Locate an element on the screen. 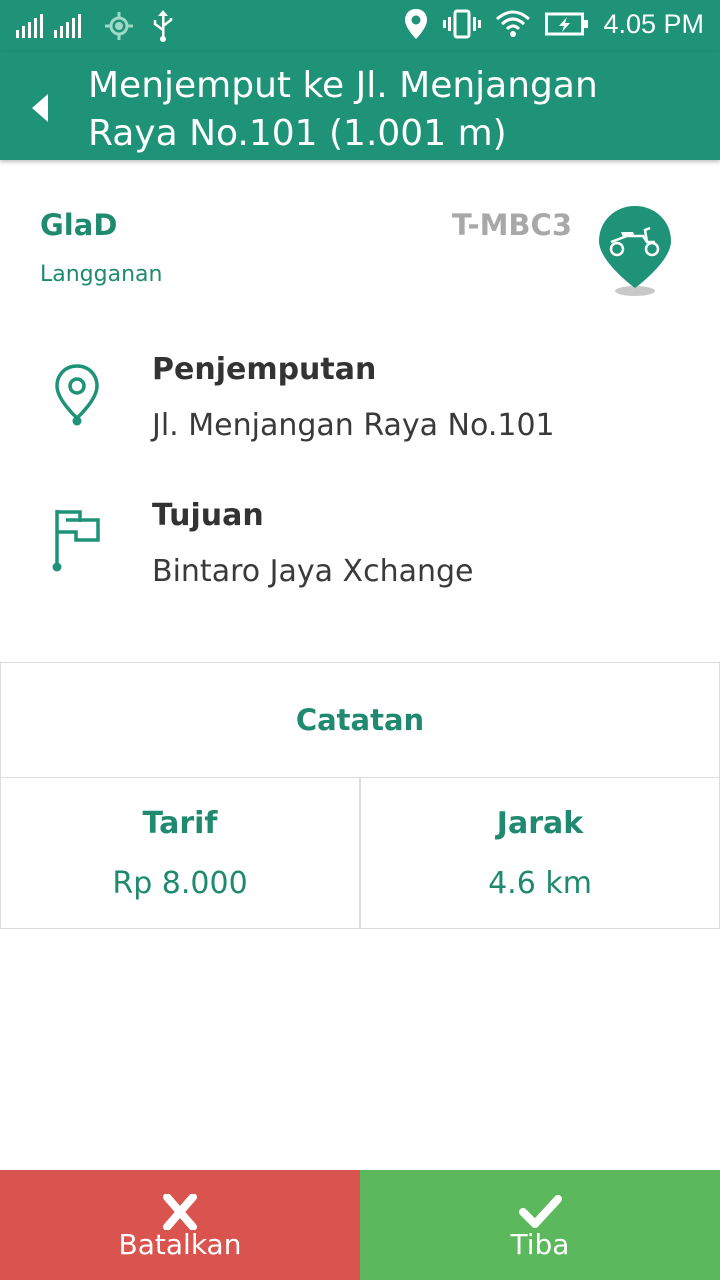  destination-title: Tujuan is located at coordinates (208, 515).